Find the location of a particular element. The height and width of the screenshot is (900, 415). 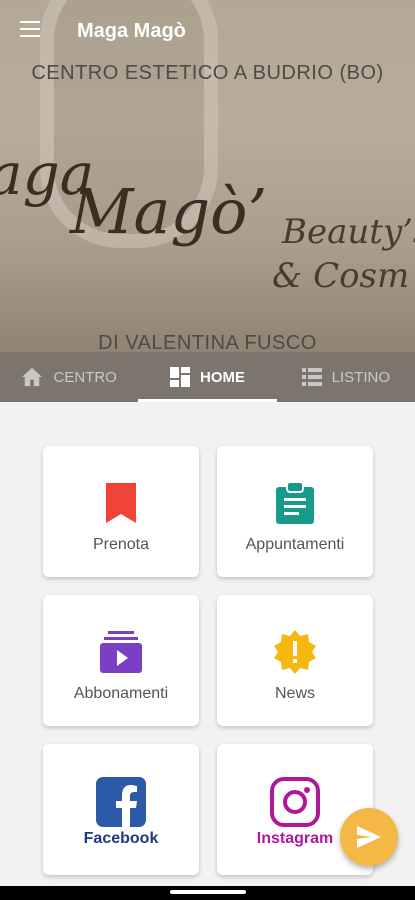

alert-badge-icon is located at coordinates (295, 652).